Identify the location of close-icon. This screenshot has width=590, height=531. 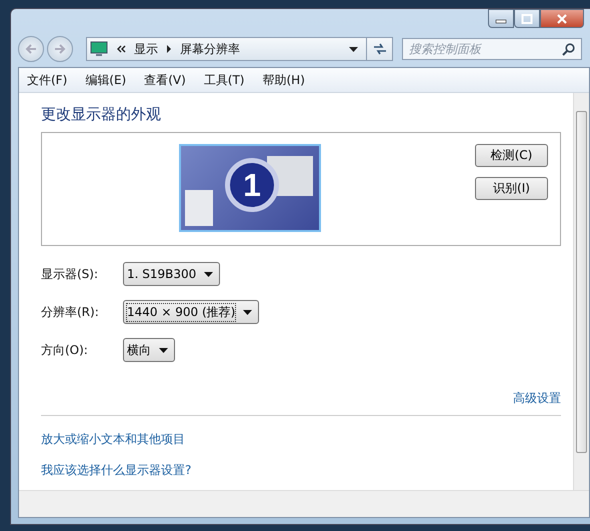
(562, 19).